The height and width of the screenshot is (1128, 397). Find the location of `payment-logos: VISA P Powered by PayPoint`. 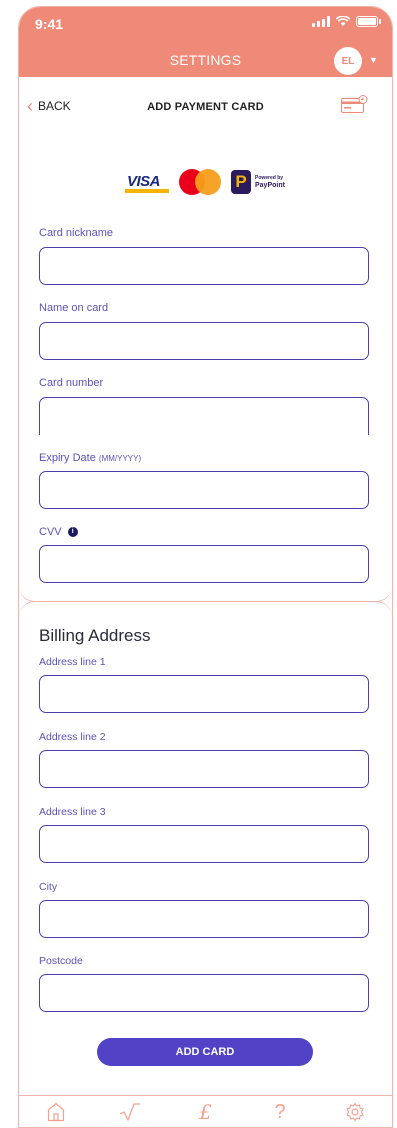

payment-logos: VISA P Powered by PayPoint is located at coordinates (205, 182).